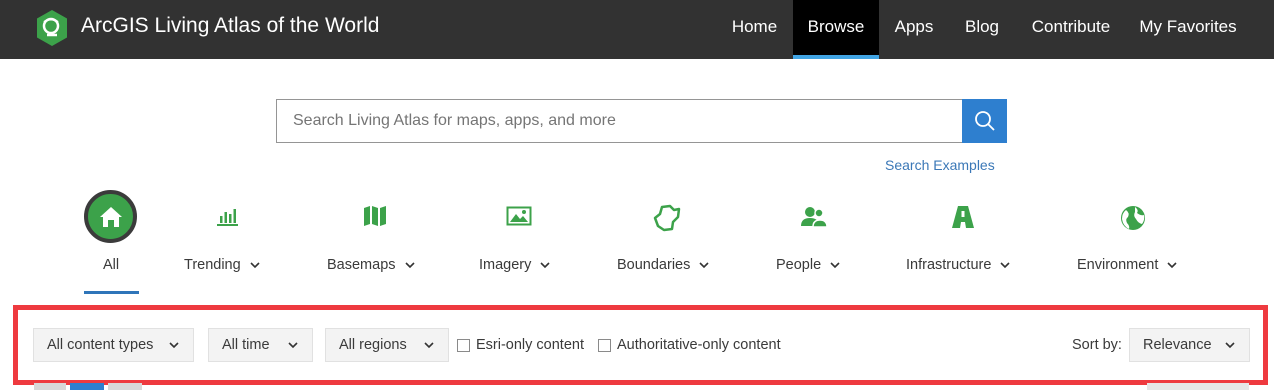  What do you see at coordinates (914, 29) in the screenshot?
I see `nav-apps: Apps` at bounding box center [914, 29].